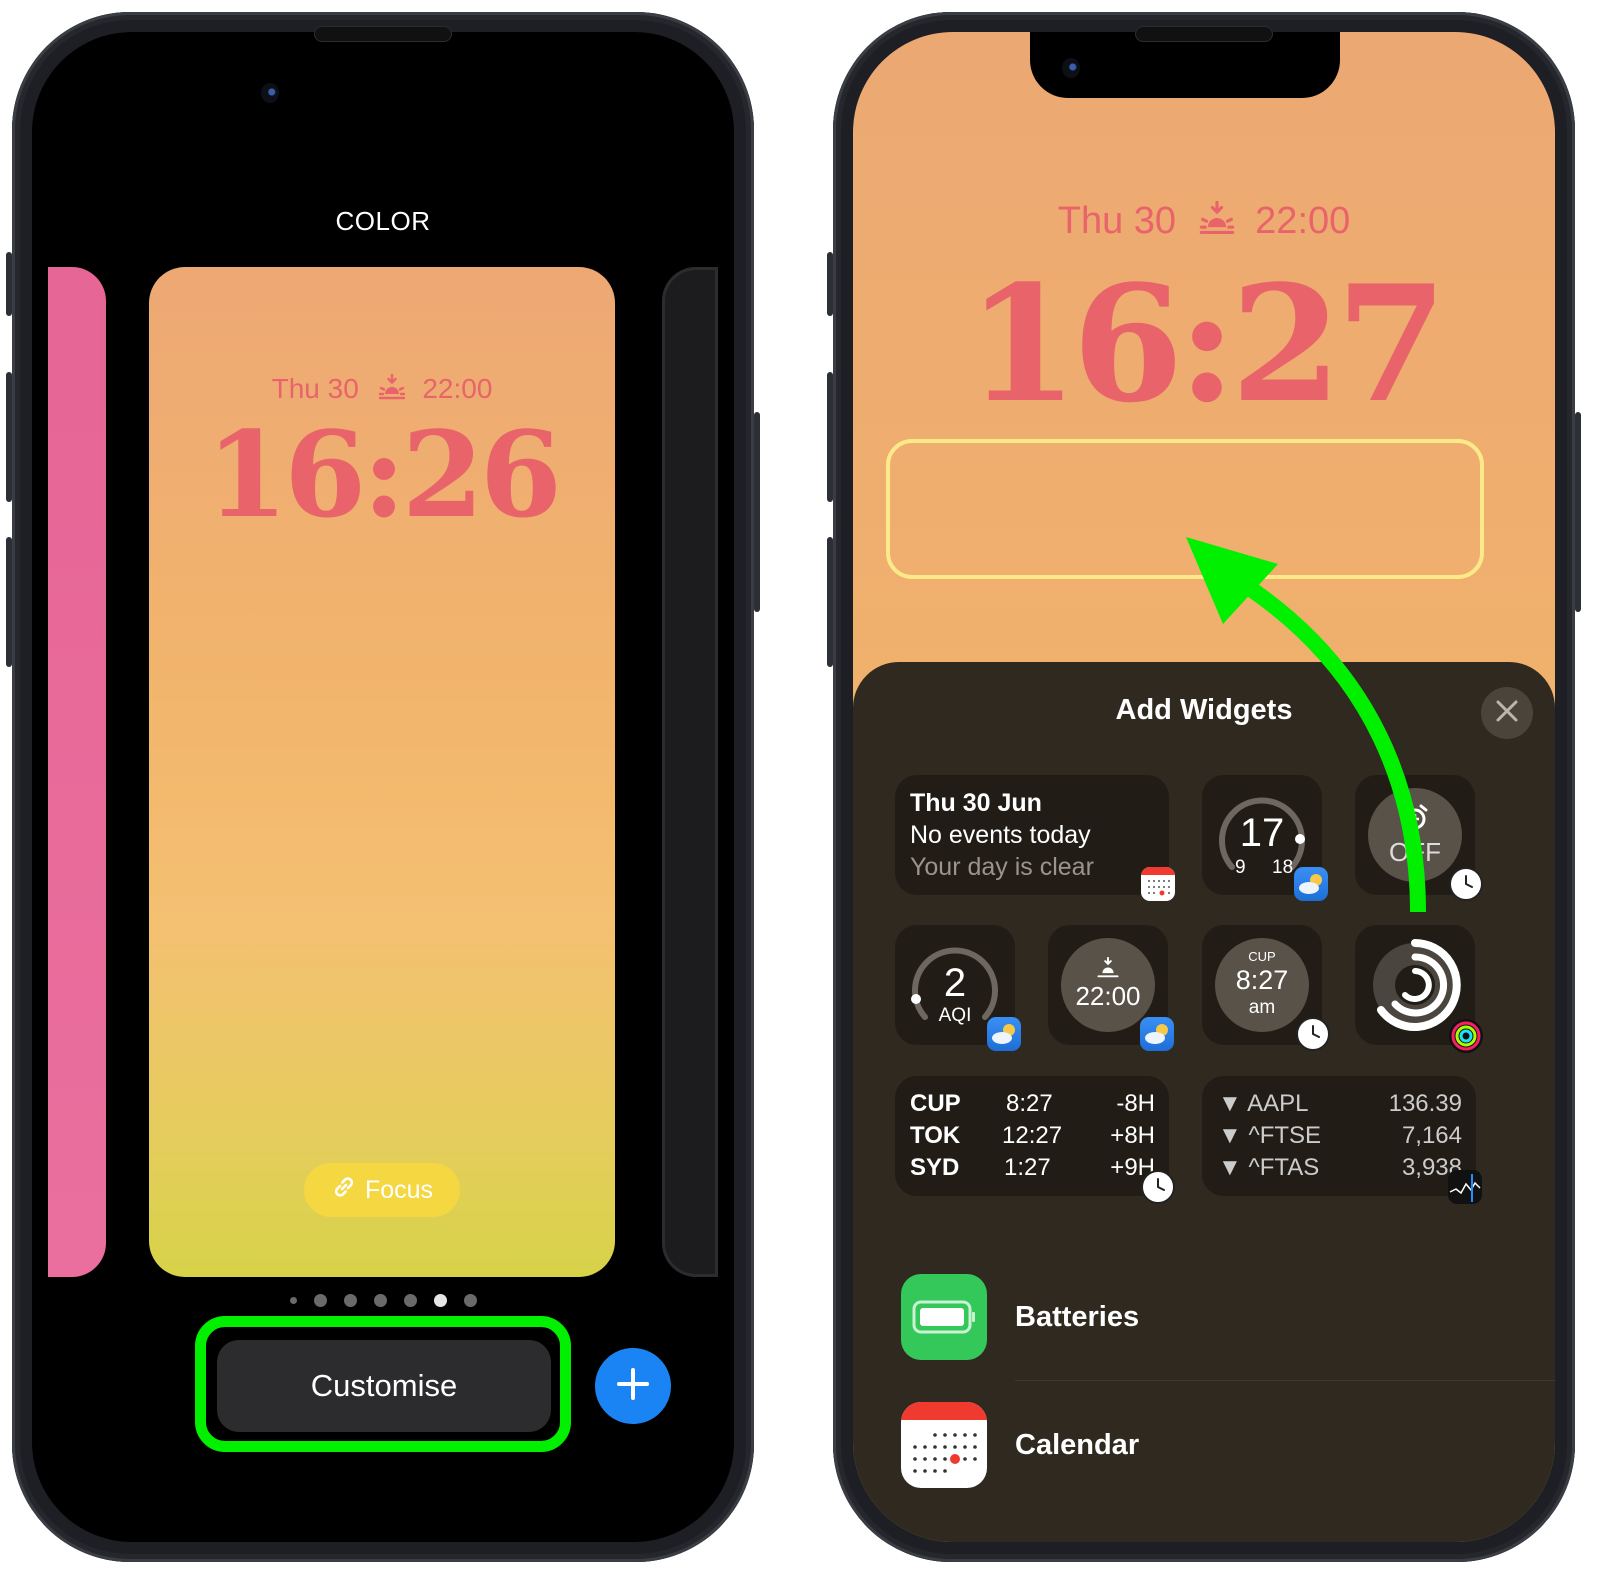 The image size is (1600, 1575). I want to click on add-wallpaper-button, so click(633, 1386).